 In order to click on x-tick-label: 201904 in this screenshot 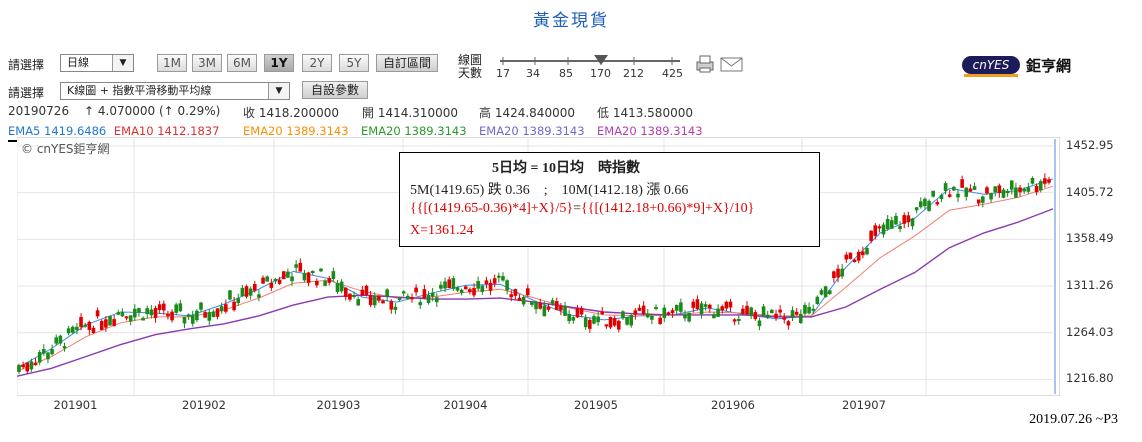, I will do `click(465, 405)`.